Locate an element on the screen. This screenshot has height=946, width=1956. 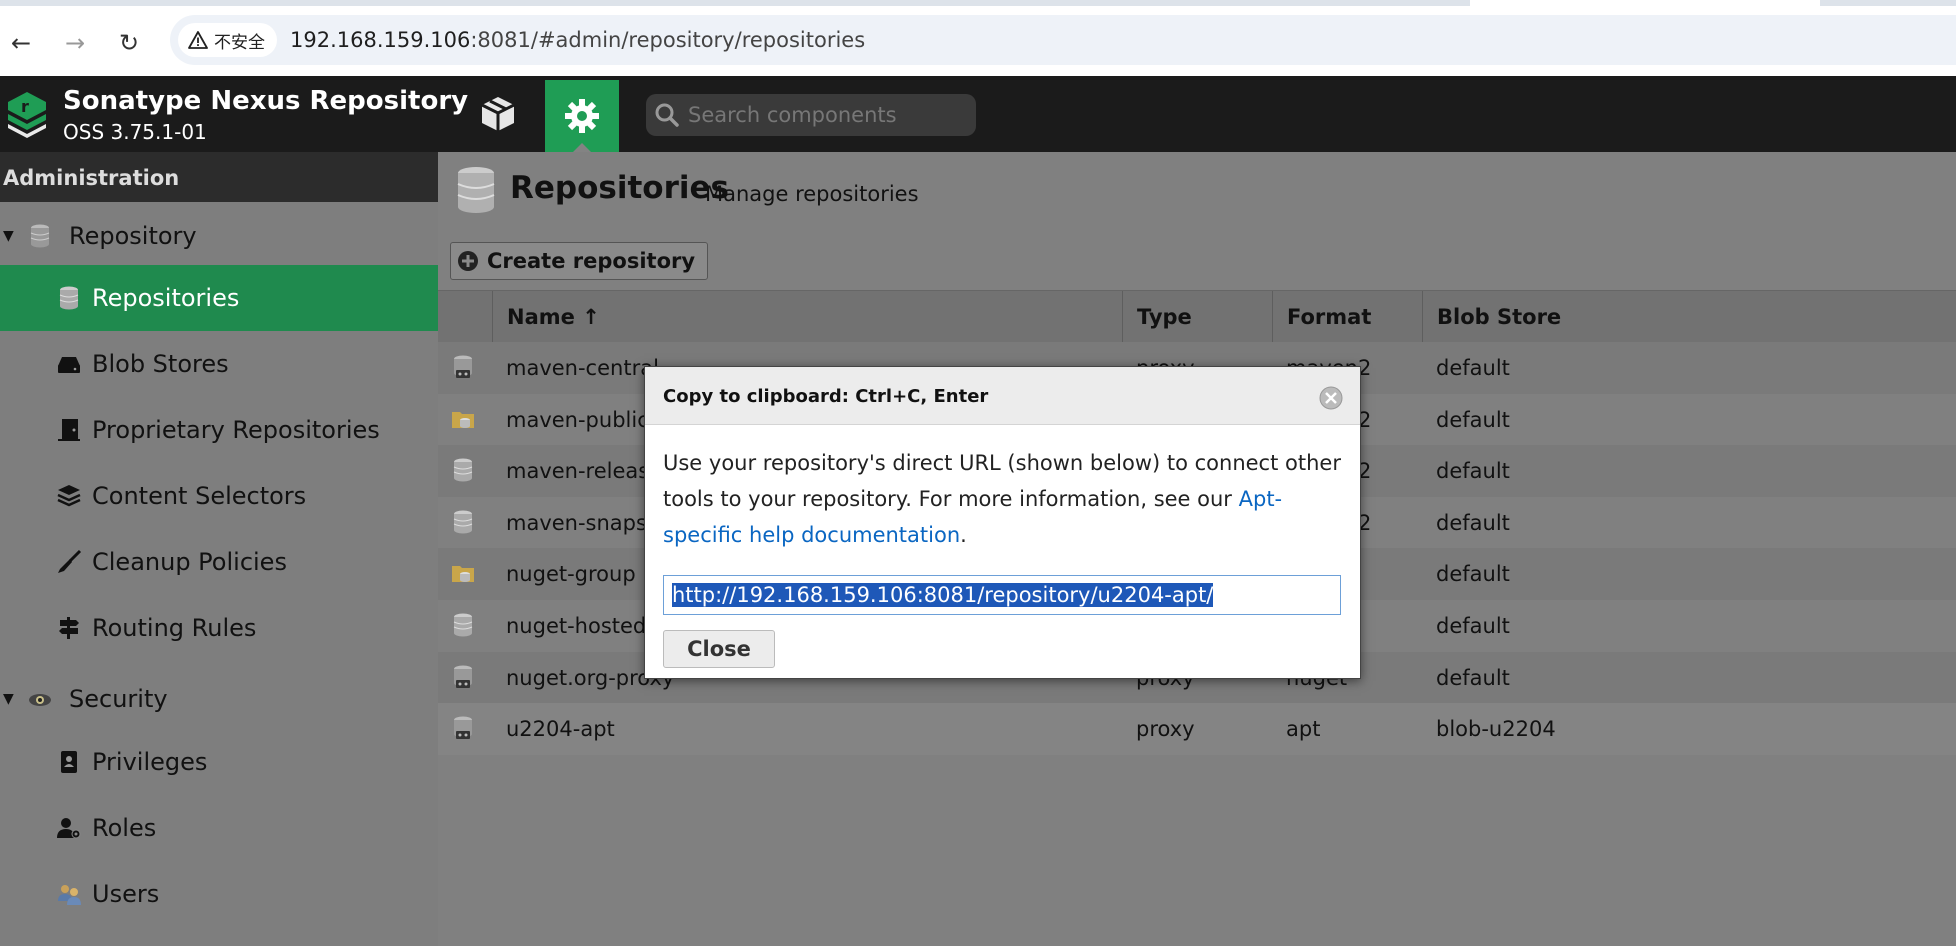
sidebar-item-content-selectors: Content Selectors is located at coordinates (219, 496).